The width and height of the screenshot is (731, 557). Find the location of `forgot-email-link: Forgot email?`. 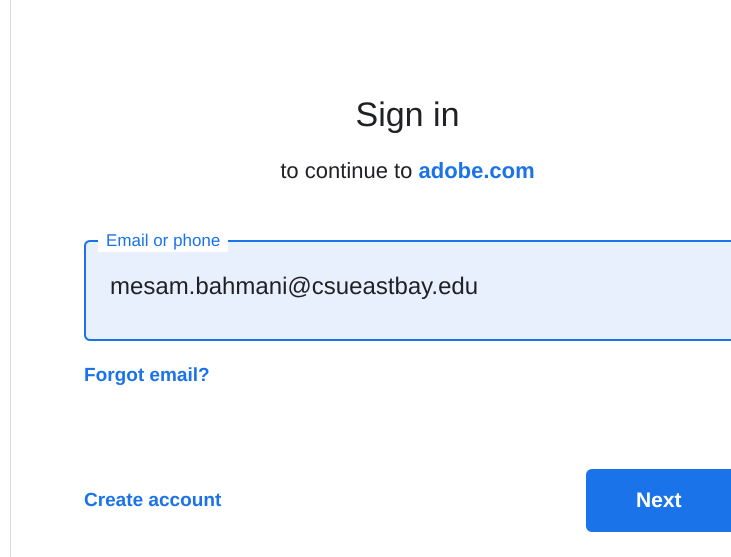

forgot-email-link: Forgot email? is located at coordinates (147, 376).